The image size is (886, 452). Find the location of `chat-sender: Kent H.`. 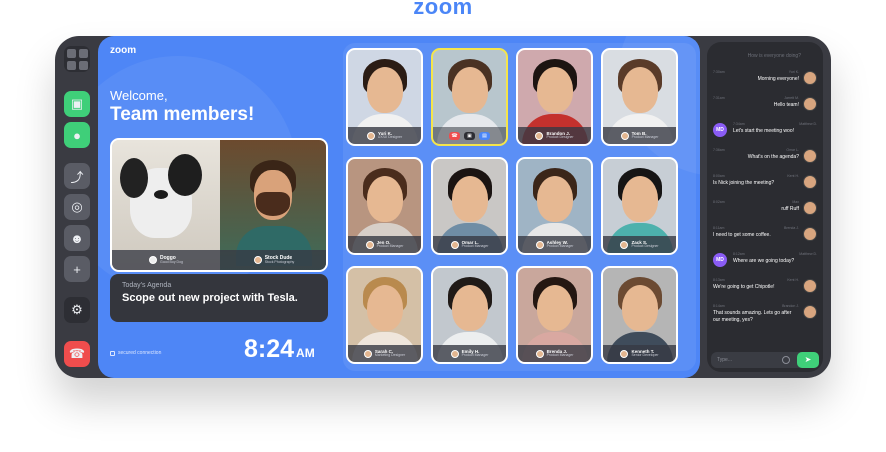

chat-sender: Kent H. is located at coordinates (793, 176).